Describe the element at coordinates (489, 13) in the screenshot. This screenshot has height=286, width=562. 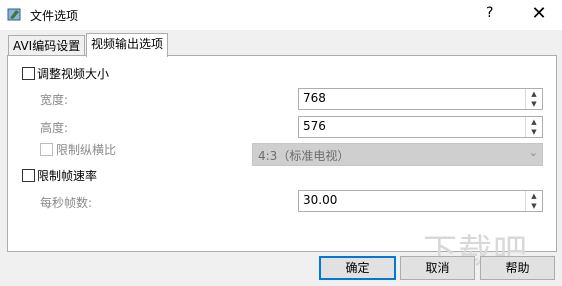
I see `help-icon: ?` at that location.